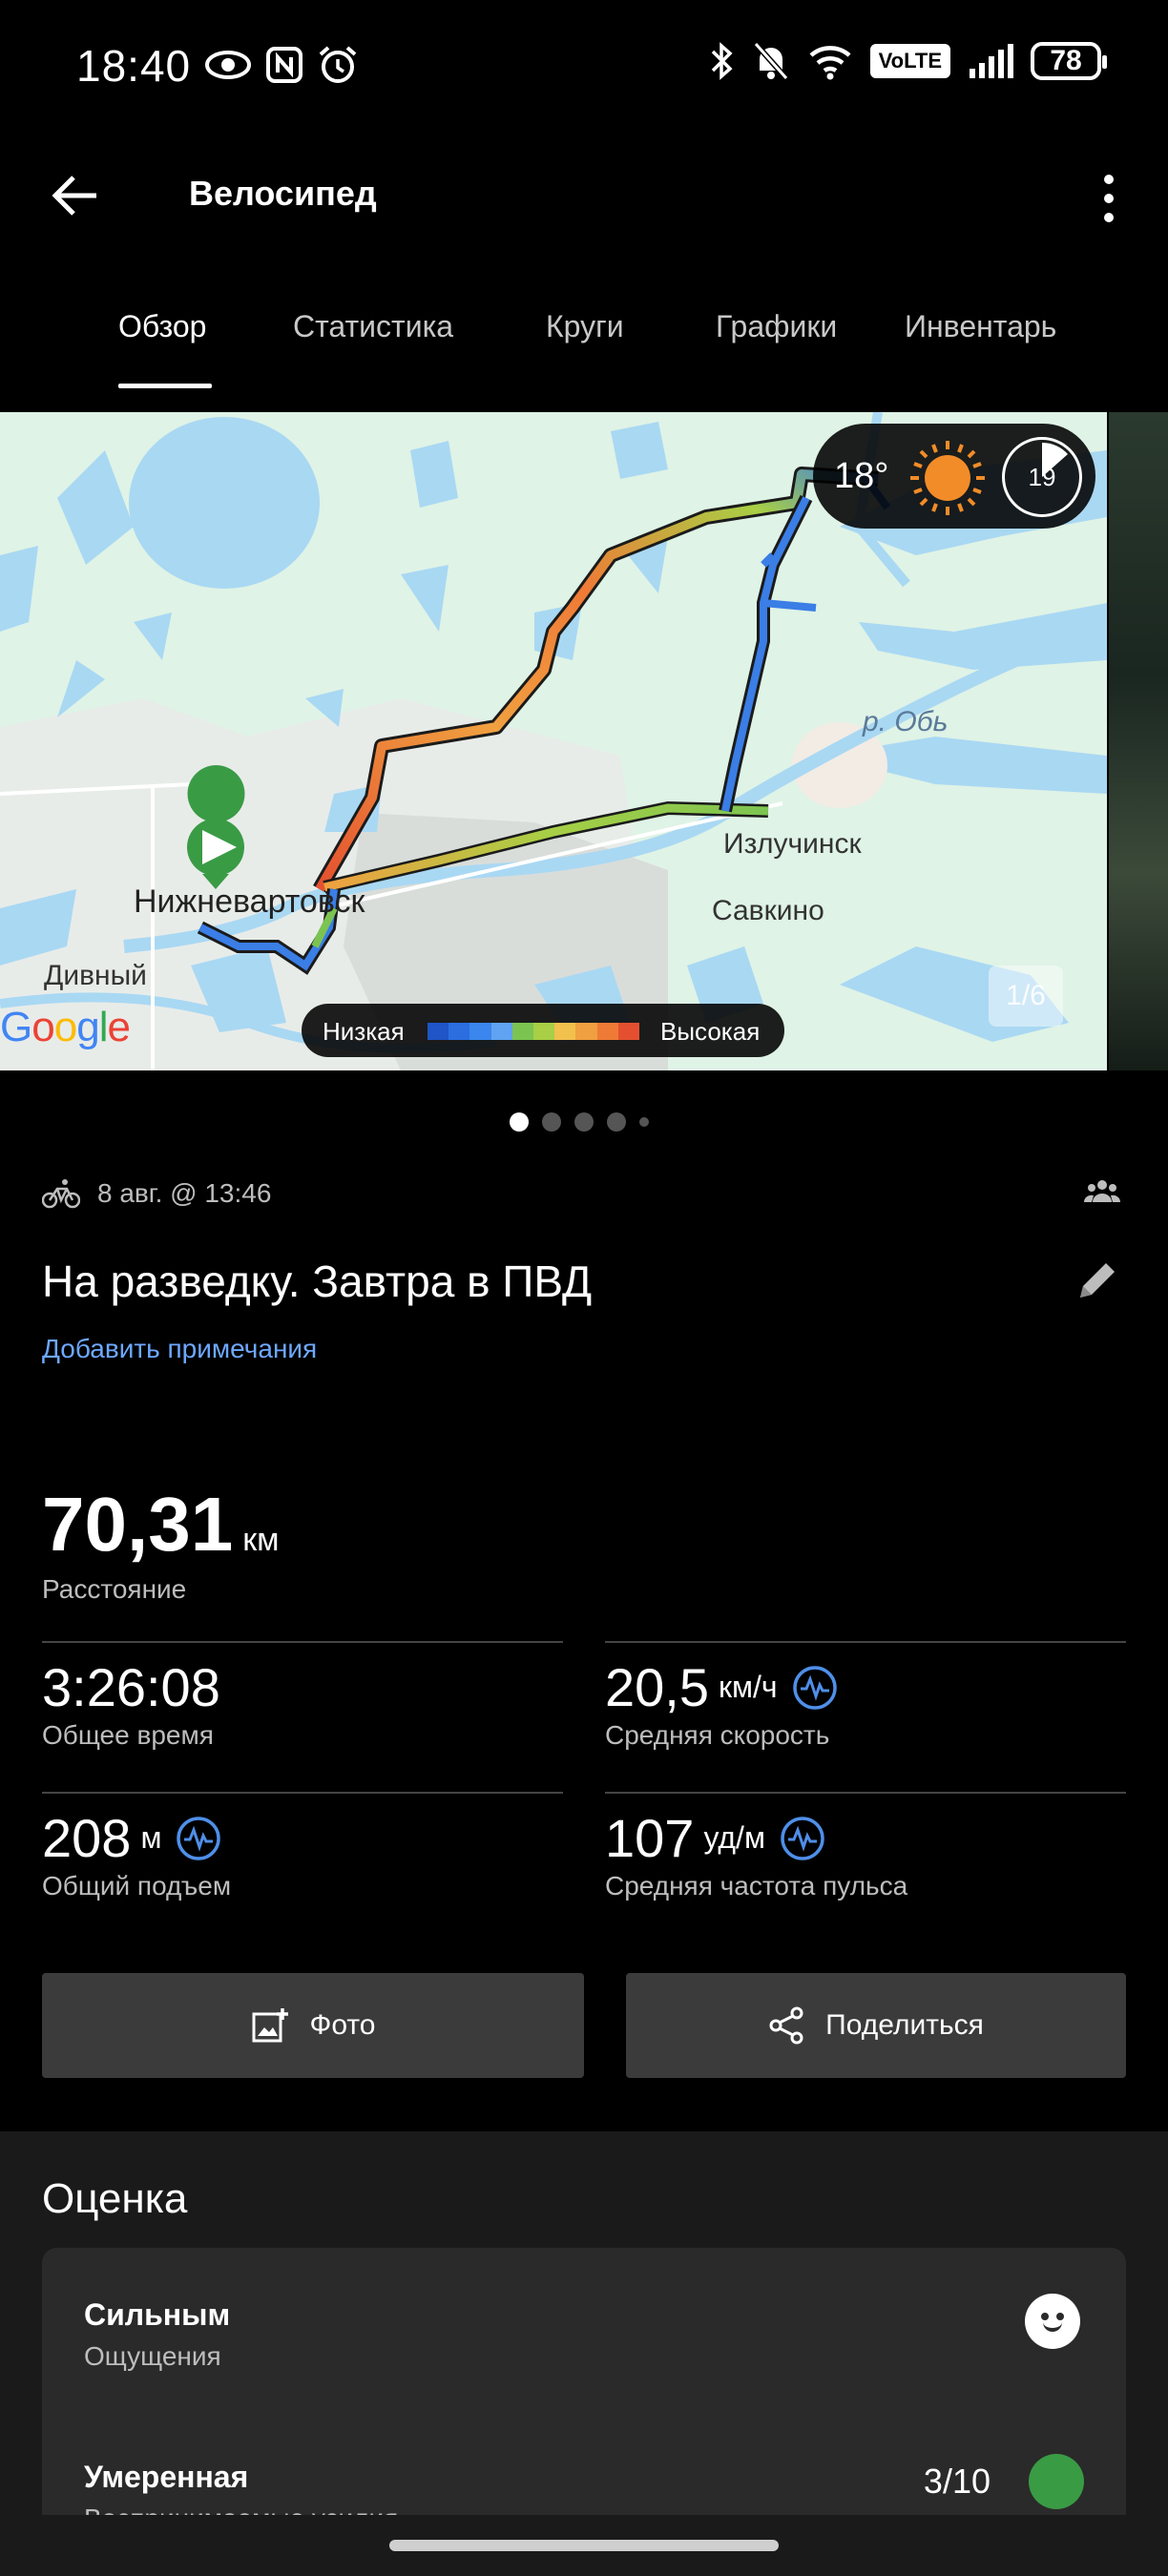 The height and width of the screenshot is (2576, 1168). Describe the element at coordinates (95, 975) in the screenshot. I see `map-label-town3: Дивный` at that location.